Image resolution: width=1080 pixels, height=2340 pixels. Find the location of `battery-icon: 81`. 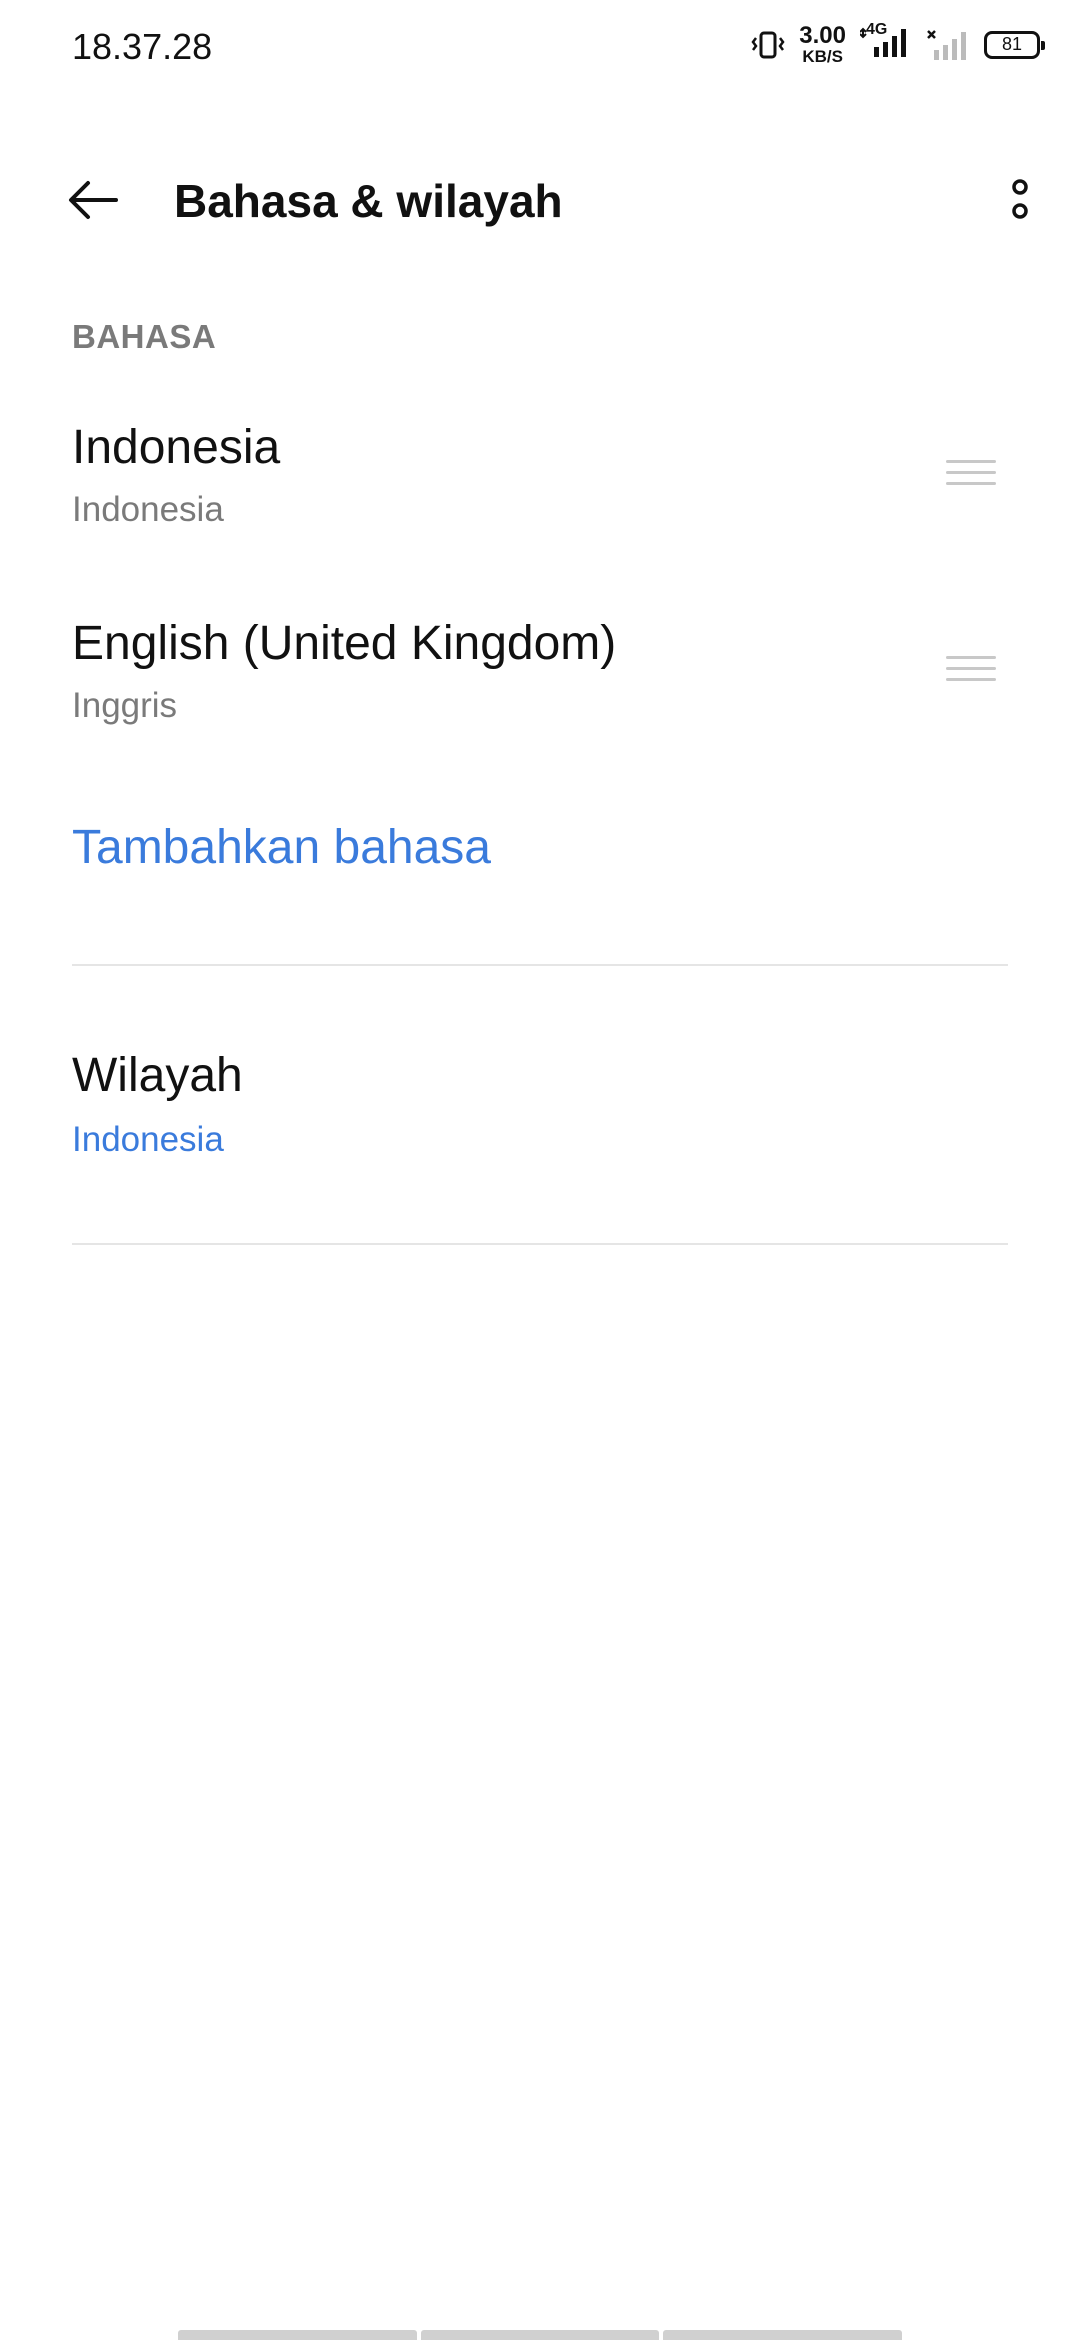

battery-icon: 81 is located at coordinates (1014, 44).